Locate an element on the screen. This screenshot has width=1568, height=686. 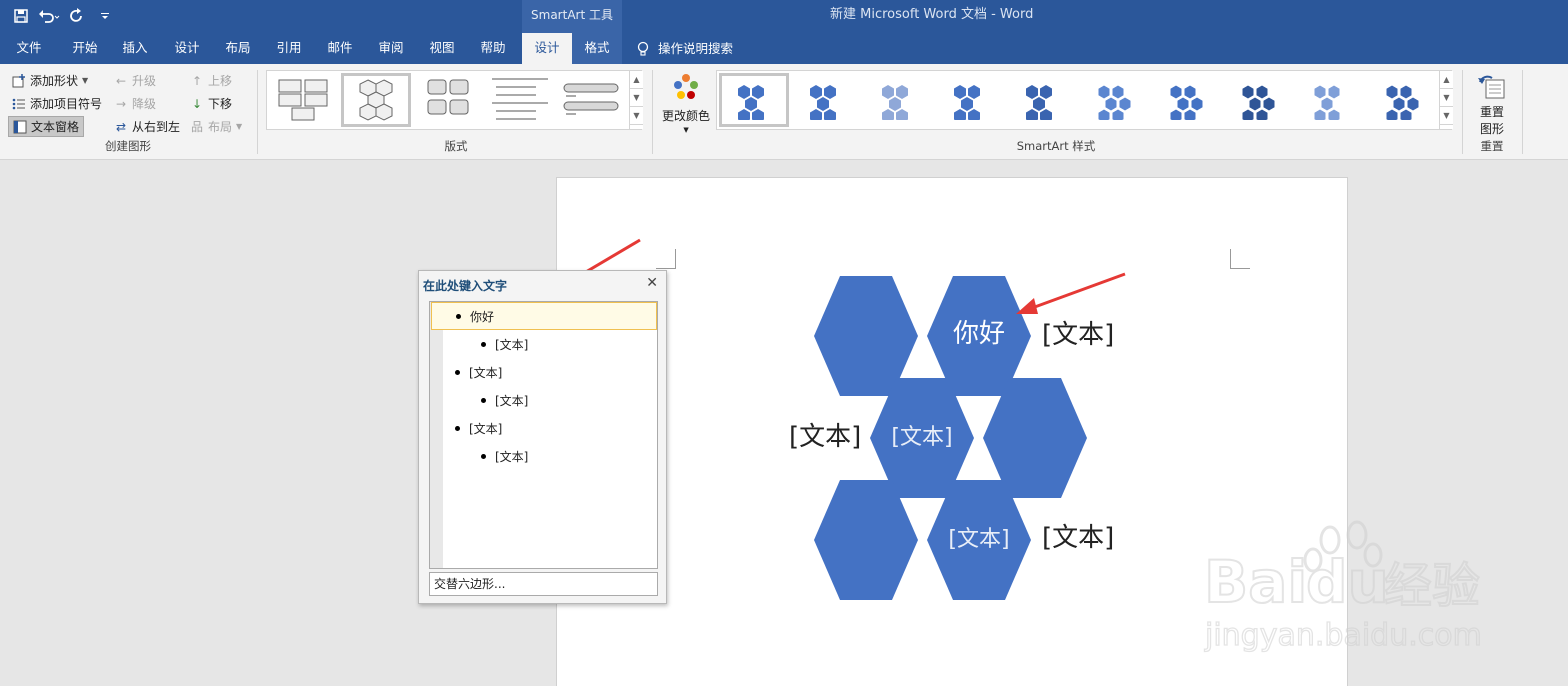
undo-icon is located at coordinates (49, 16).